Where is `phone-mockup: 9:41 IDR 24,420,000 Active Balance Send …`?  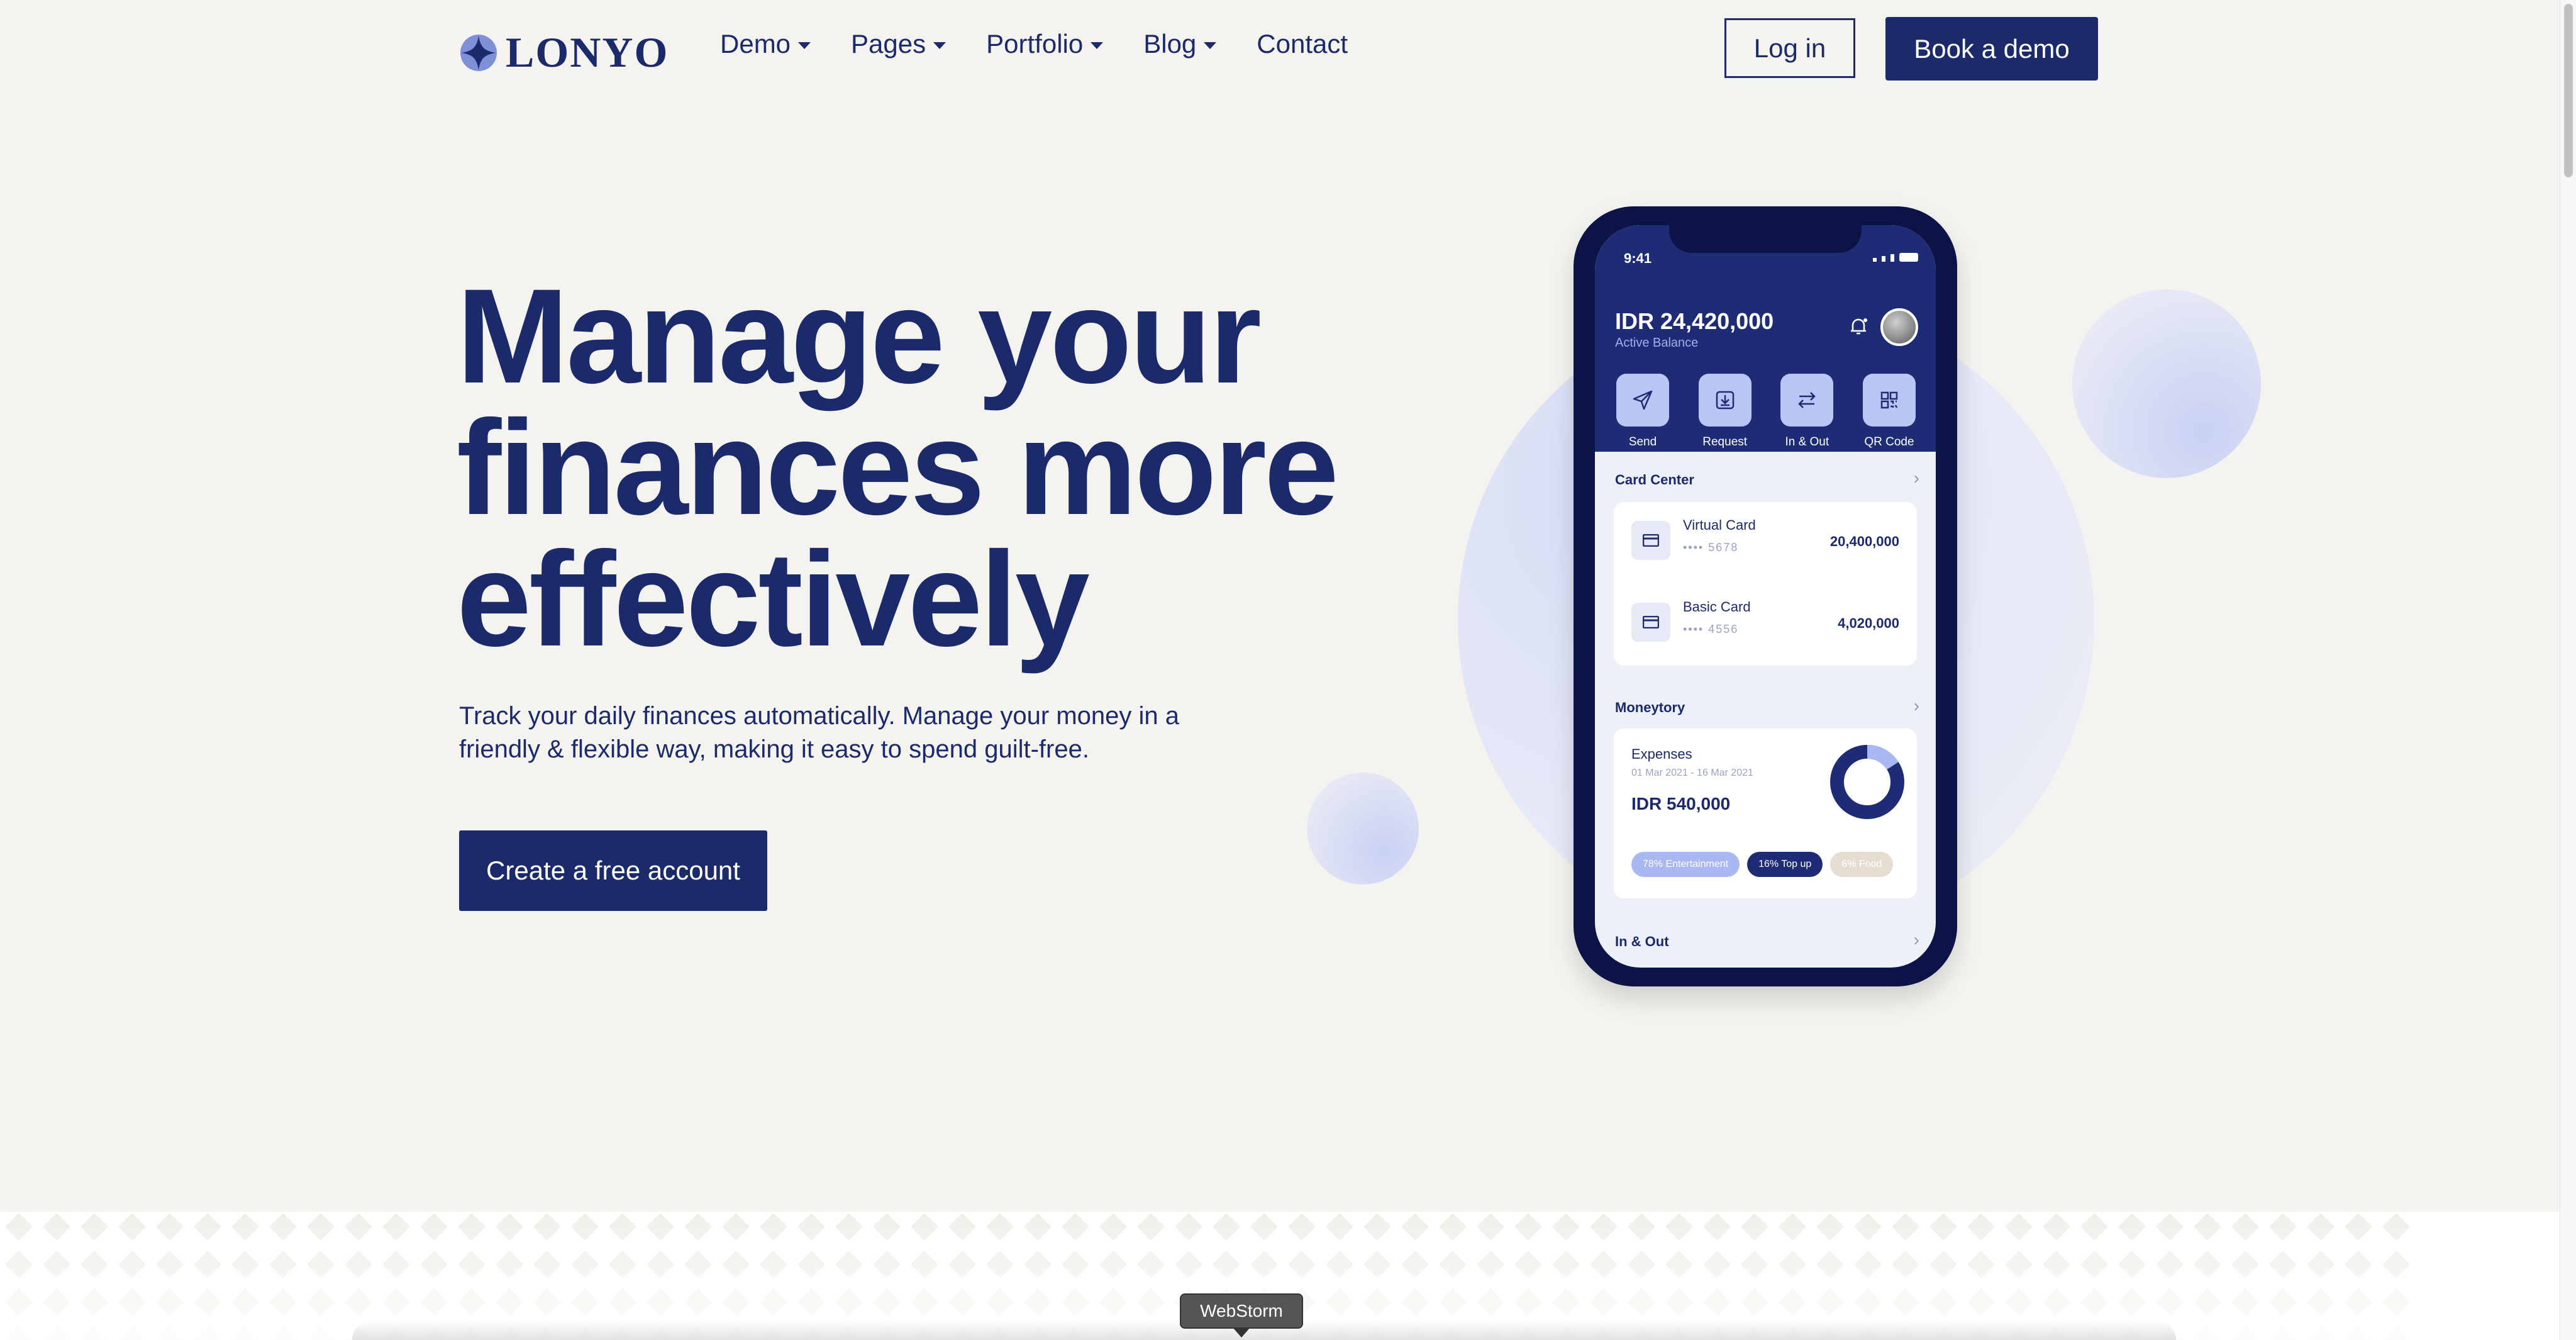 phone-mockup: 9:41 IDR 24,420,000 Active Balance Send … is located at coordinates (1765, 596).